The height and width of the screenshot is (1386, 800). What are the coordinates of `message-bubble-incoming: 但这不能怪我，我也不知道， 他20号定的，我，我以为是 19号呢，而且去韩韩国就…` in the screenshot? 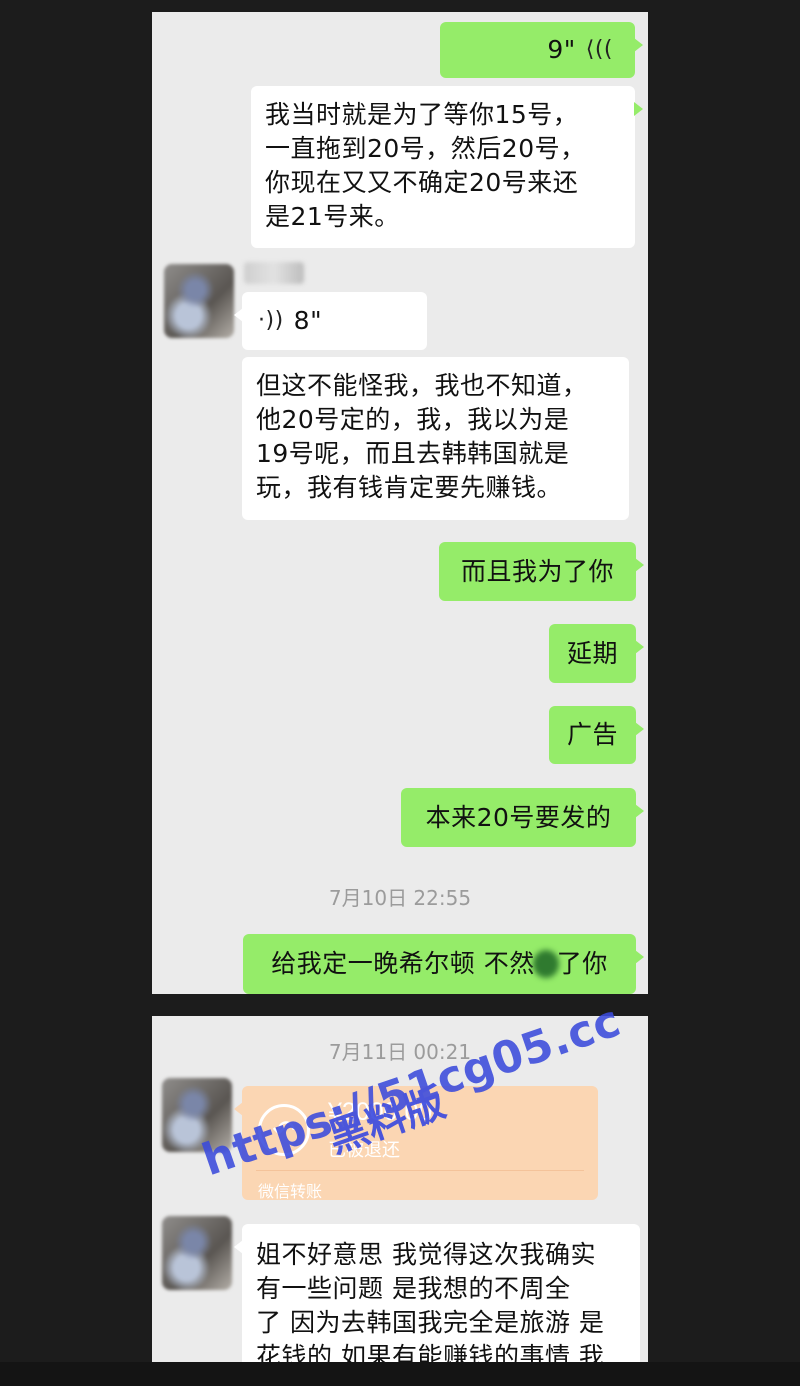 It's located at (435, 438).